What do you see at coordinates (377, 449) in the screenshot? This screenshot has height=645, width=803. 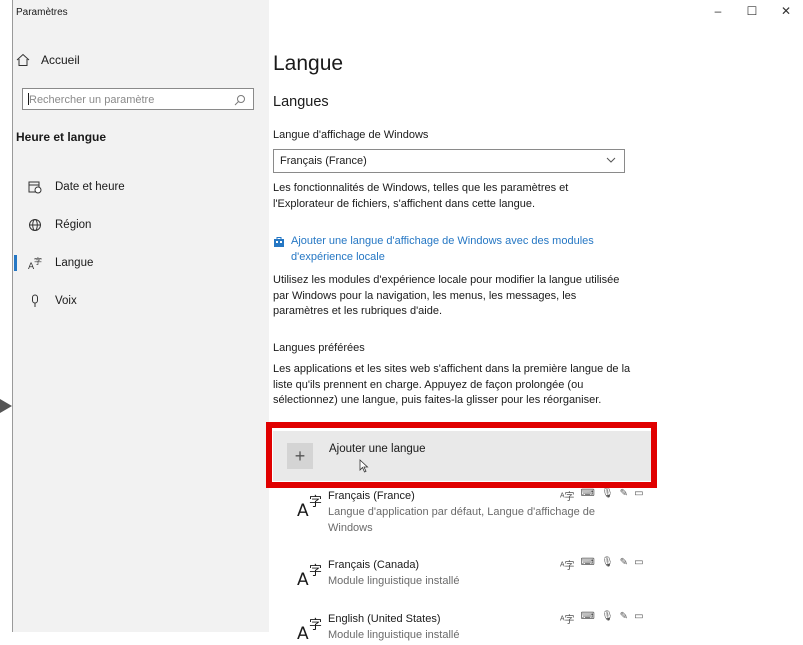 I see `add-language-label: Ajouter une langue` at bounding box center [377, 449].